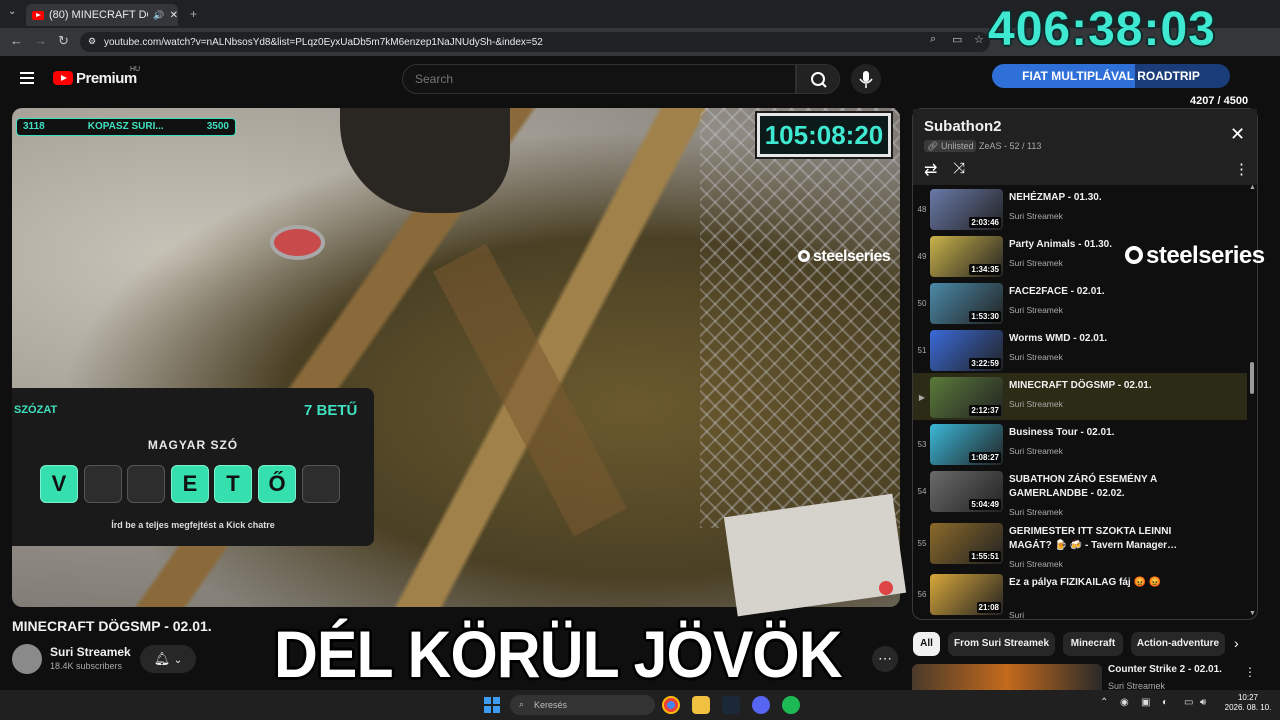 This screenshot has height=720, width=1280. Describe the element at coordinates (1094, 583) in the screenshot. I see `playlist-item-title: Ez a pálya FIZIKAILAG fáj 😡 😡` at that location.